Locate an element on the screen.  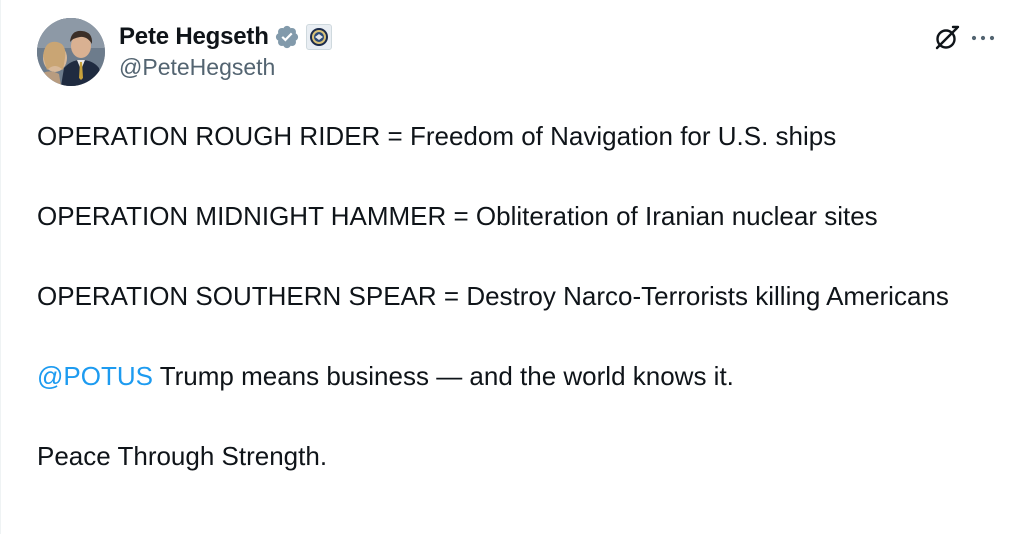
author-info: Pete Hegseth @PeteHegseth is located at coordinates (225, 50).